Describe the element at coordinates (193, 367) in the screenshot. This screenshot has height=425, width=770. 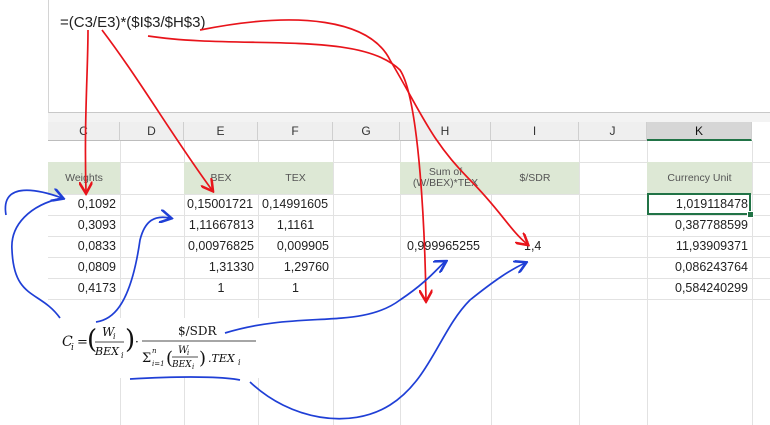
I see `eq-bex2-sub: i` at that location.